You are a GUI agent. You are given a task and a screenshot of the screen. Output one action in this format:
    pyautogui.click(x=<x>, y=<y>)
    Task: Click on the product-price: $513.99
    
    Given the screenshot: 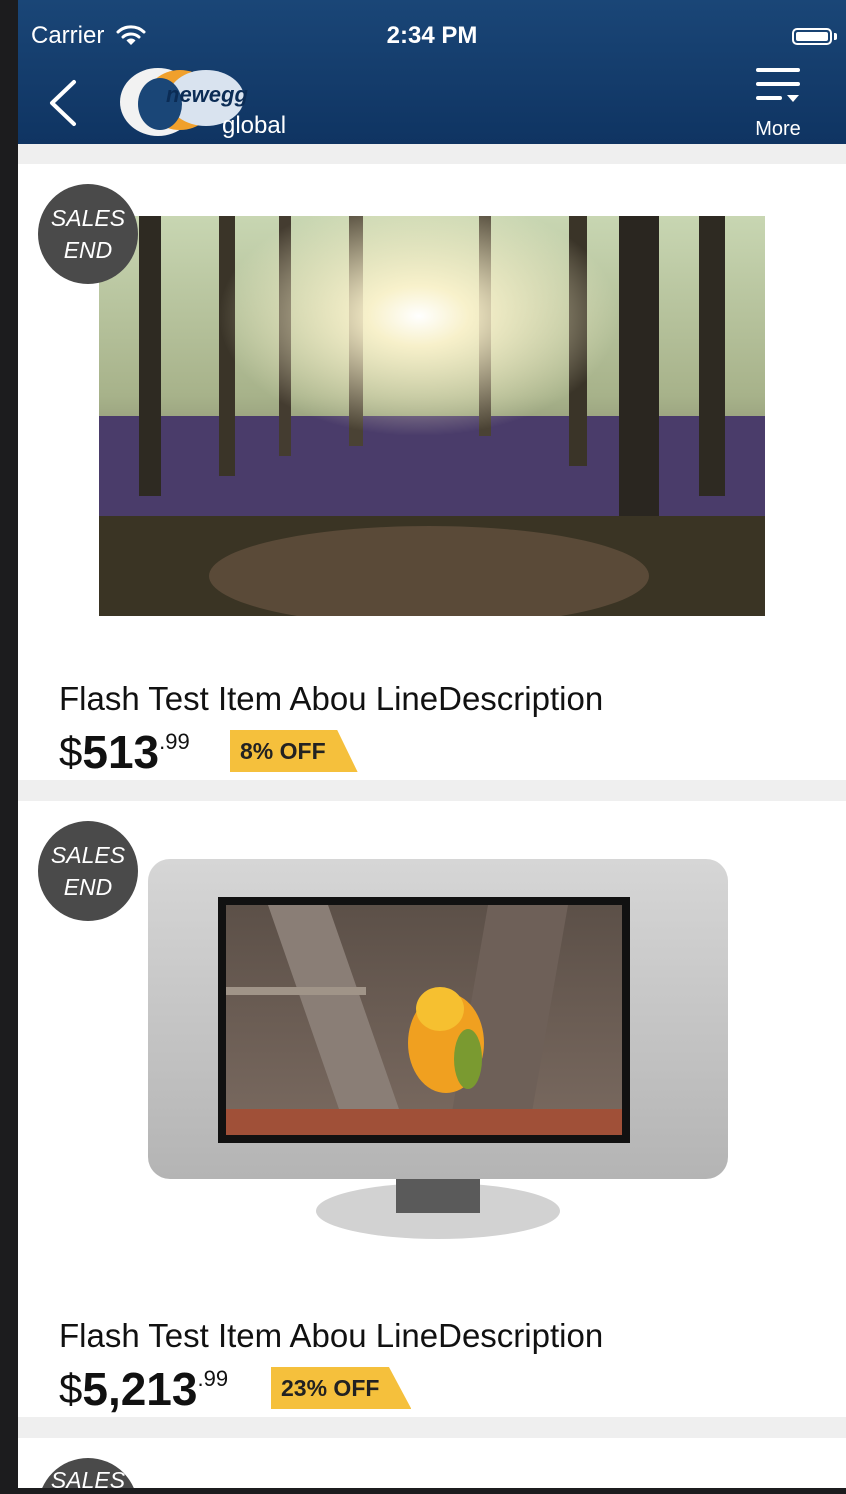 What is the action you would take?
    pyautogui.click(x=124, y=752)
    